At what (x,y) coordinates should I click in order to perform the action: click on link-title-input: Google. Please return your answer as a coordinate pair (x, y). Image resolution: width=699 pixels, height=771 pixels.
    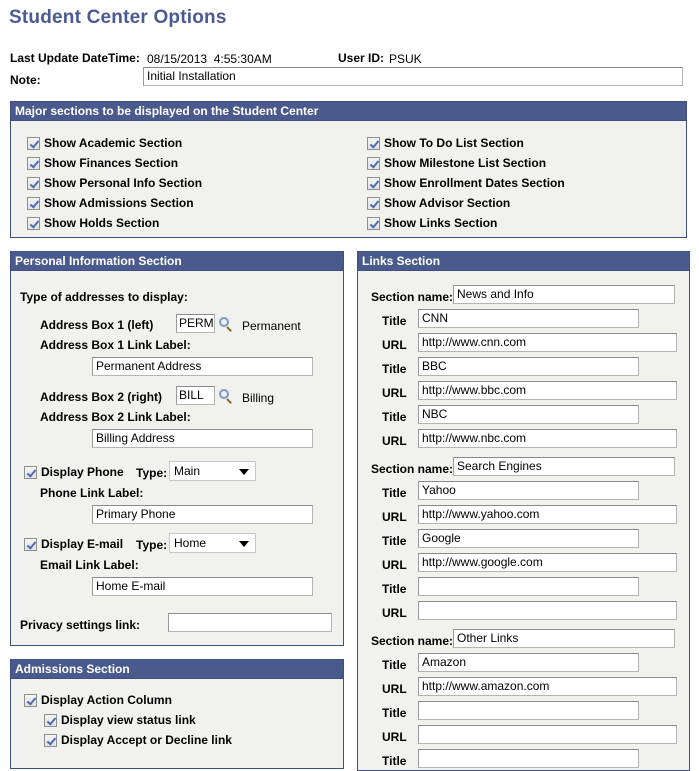
    Looking at the image, I should click on (528, 538).